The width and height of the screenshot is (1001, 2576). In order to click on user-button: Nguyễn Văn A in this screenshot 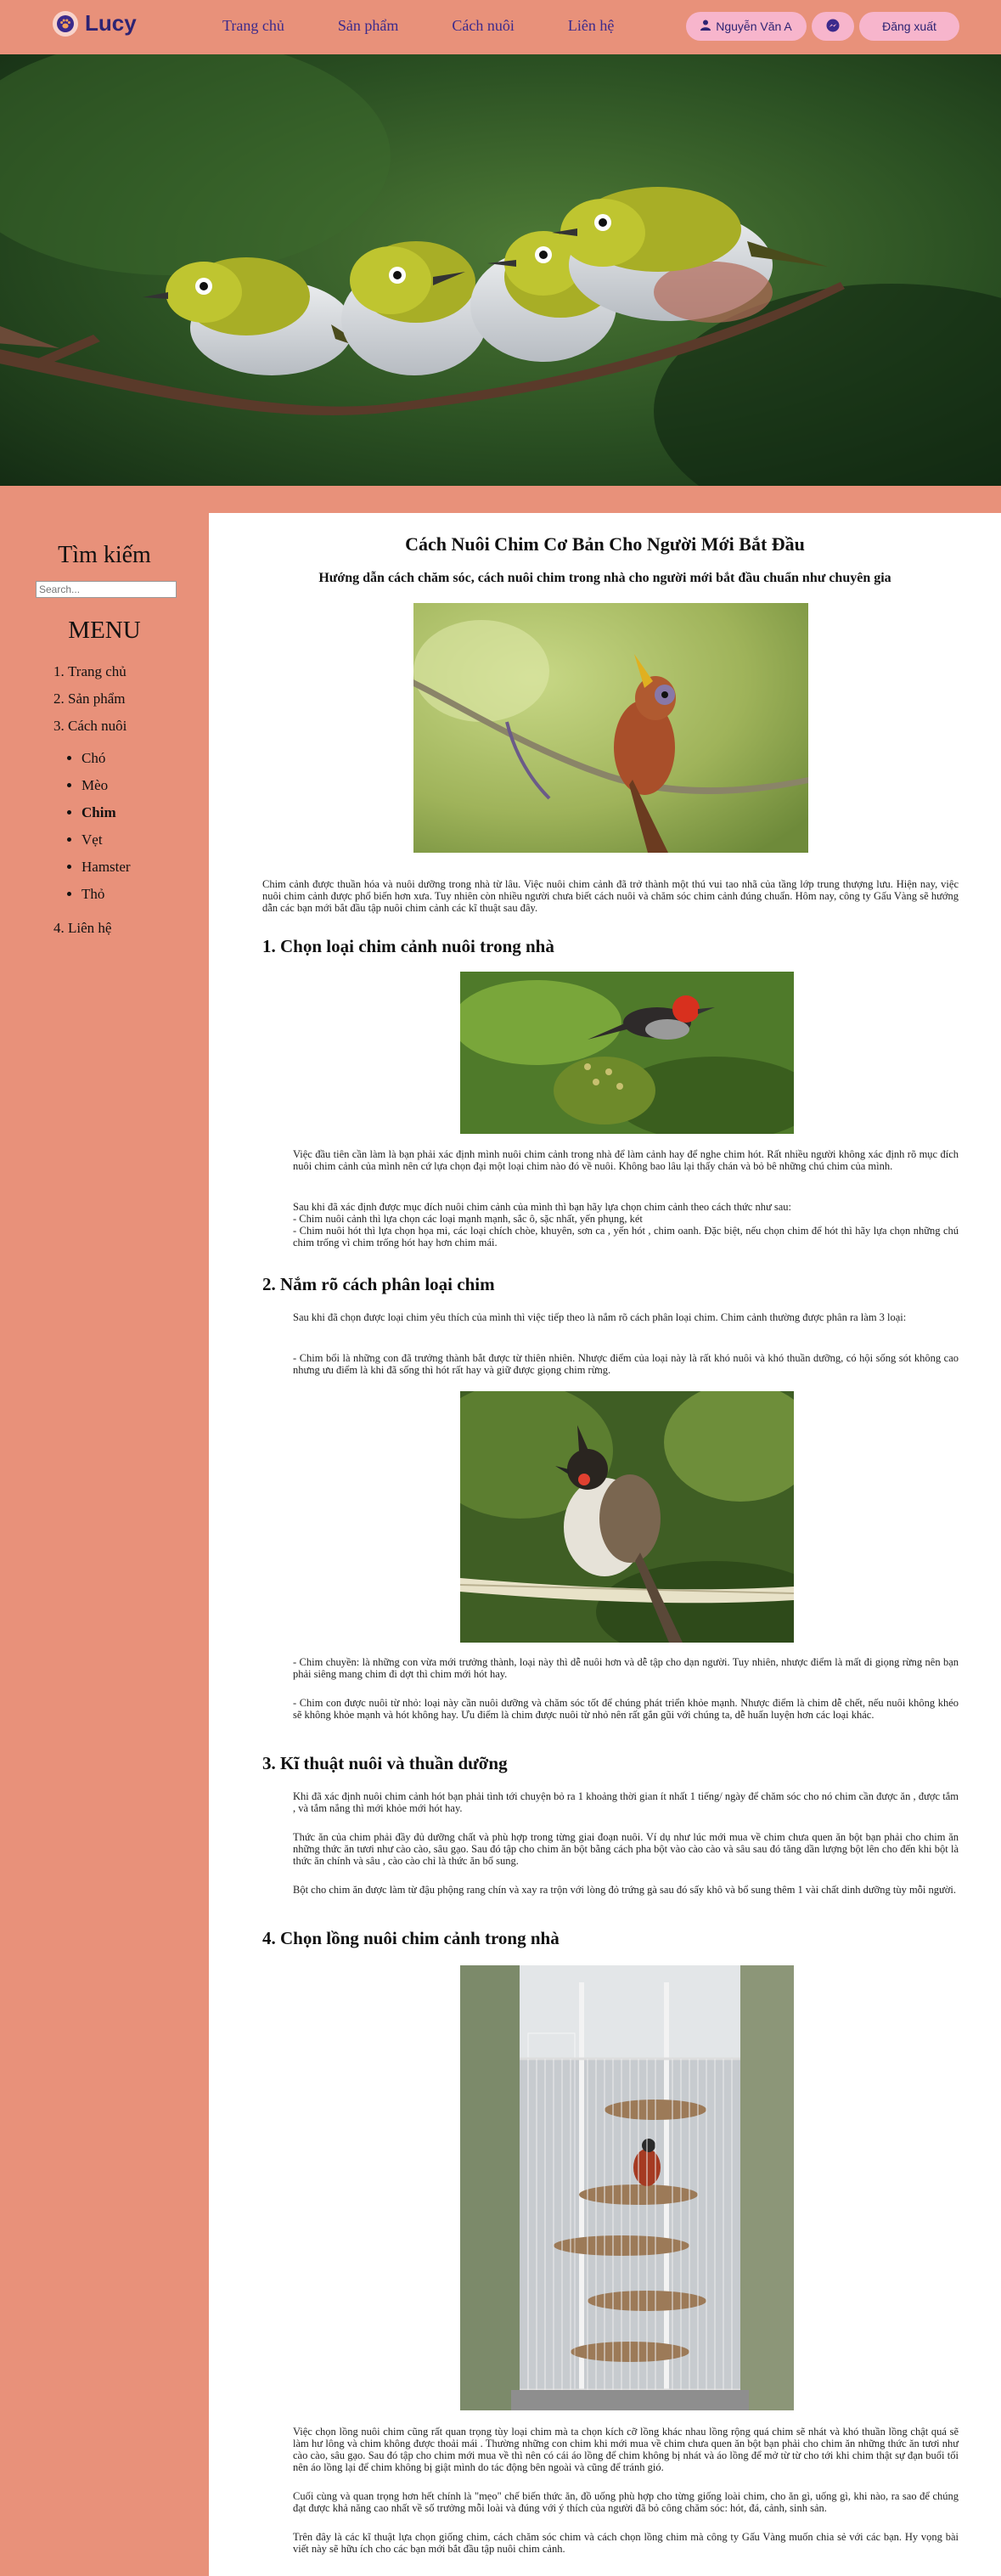, I will do `click(746, 26)`.